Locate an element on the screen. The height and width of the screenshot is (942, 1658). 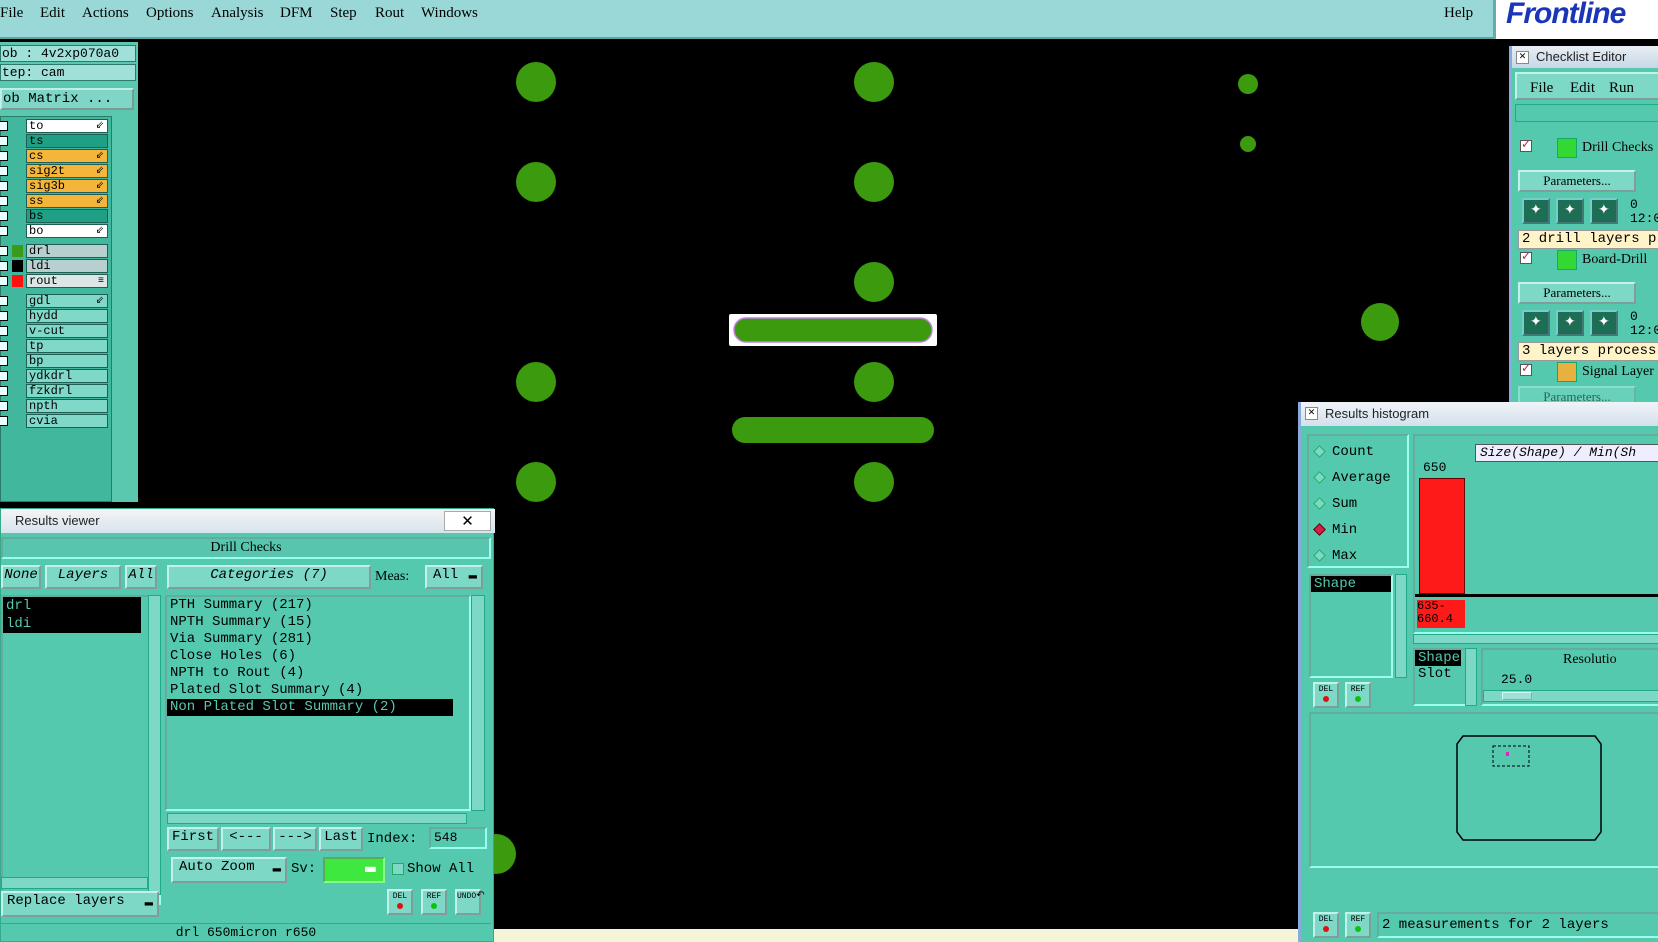
list-item: Plated Slot Summary (4) is located at coordinates (318, 690).